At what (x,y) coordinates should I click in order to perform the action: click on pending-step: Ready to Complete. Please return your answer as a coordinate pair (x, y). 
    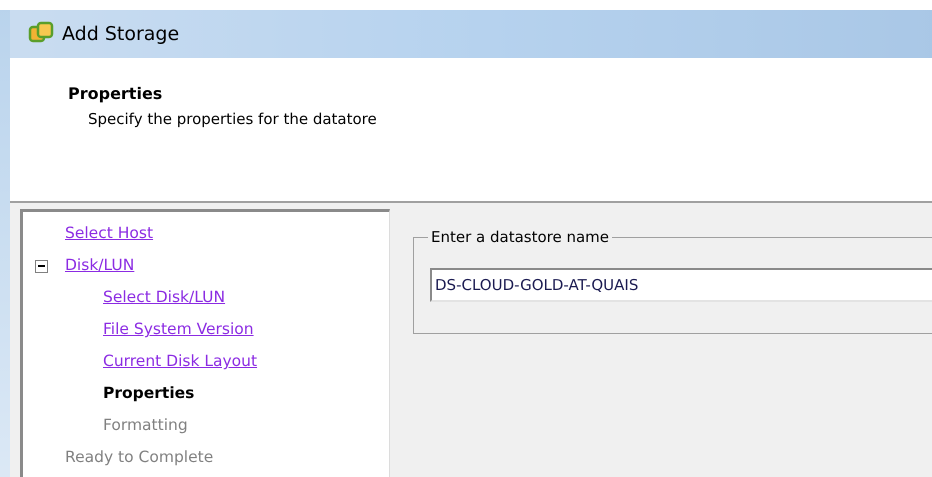
    Looking at the image, I should click on (139, 458).